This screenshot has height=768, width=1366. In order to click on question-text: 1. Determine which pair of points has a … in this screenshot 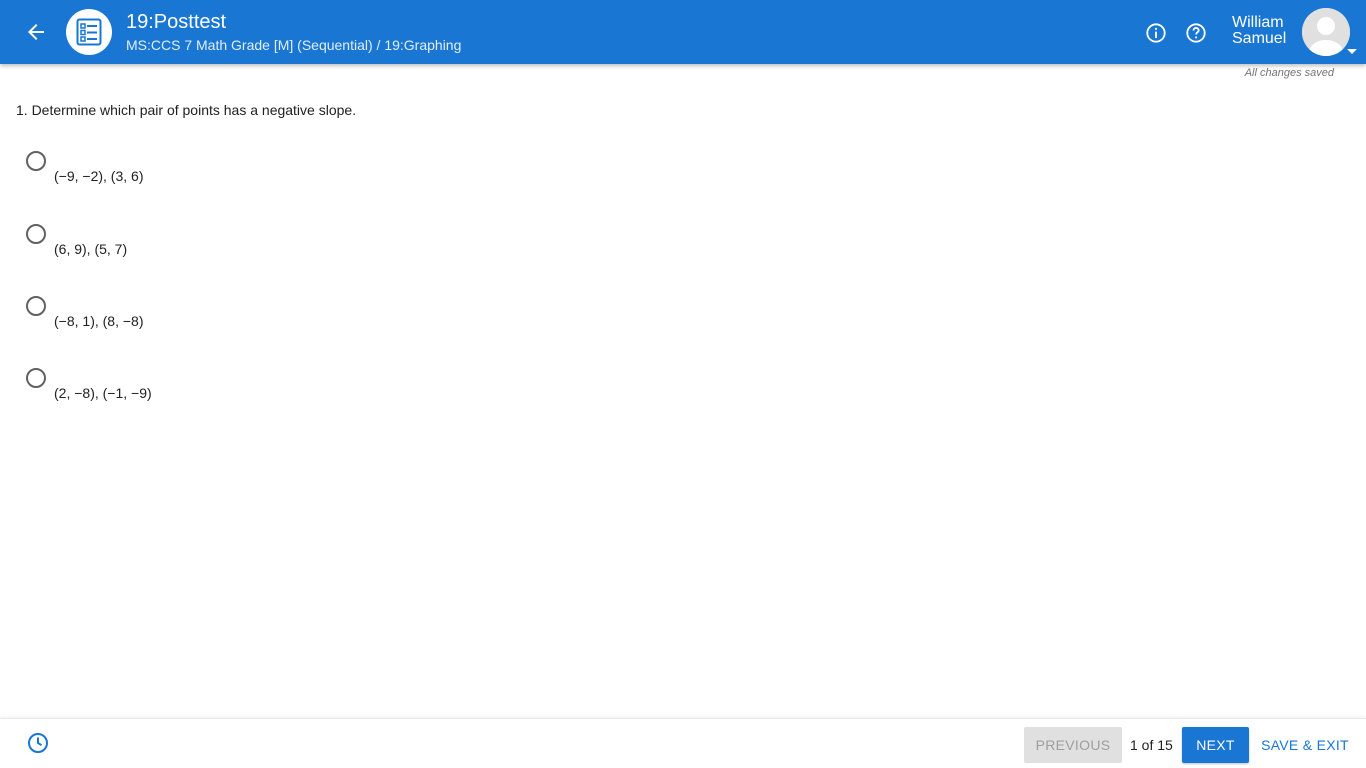, I will do `click(186, 110)`.